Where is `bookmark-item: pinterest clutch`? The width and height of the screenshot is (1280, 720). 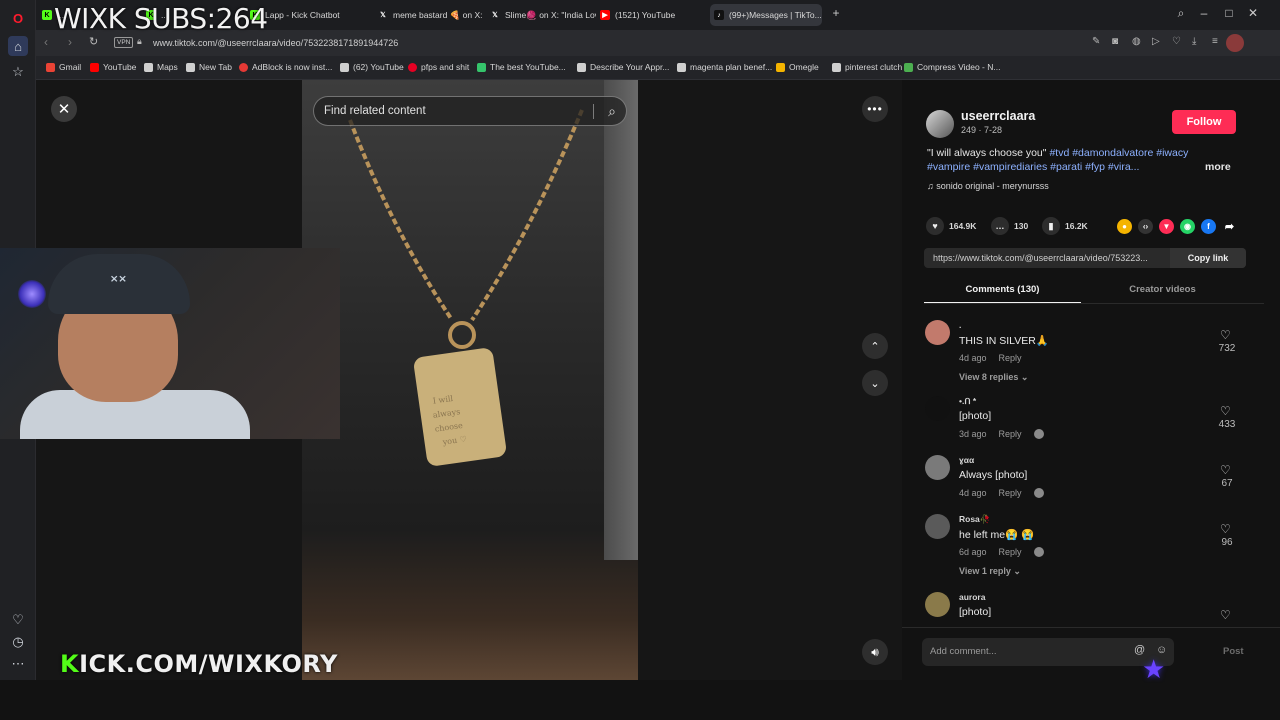 bookmark-item: pinterest clutch is located at coordinates (867, 67).